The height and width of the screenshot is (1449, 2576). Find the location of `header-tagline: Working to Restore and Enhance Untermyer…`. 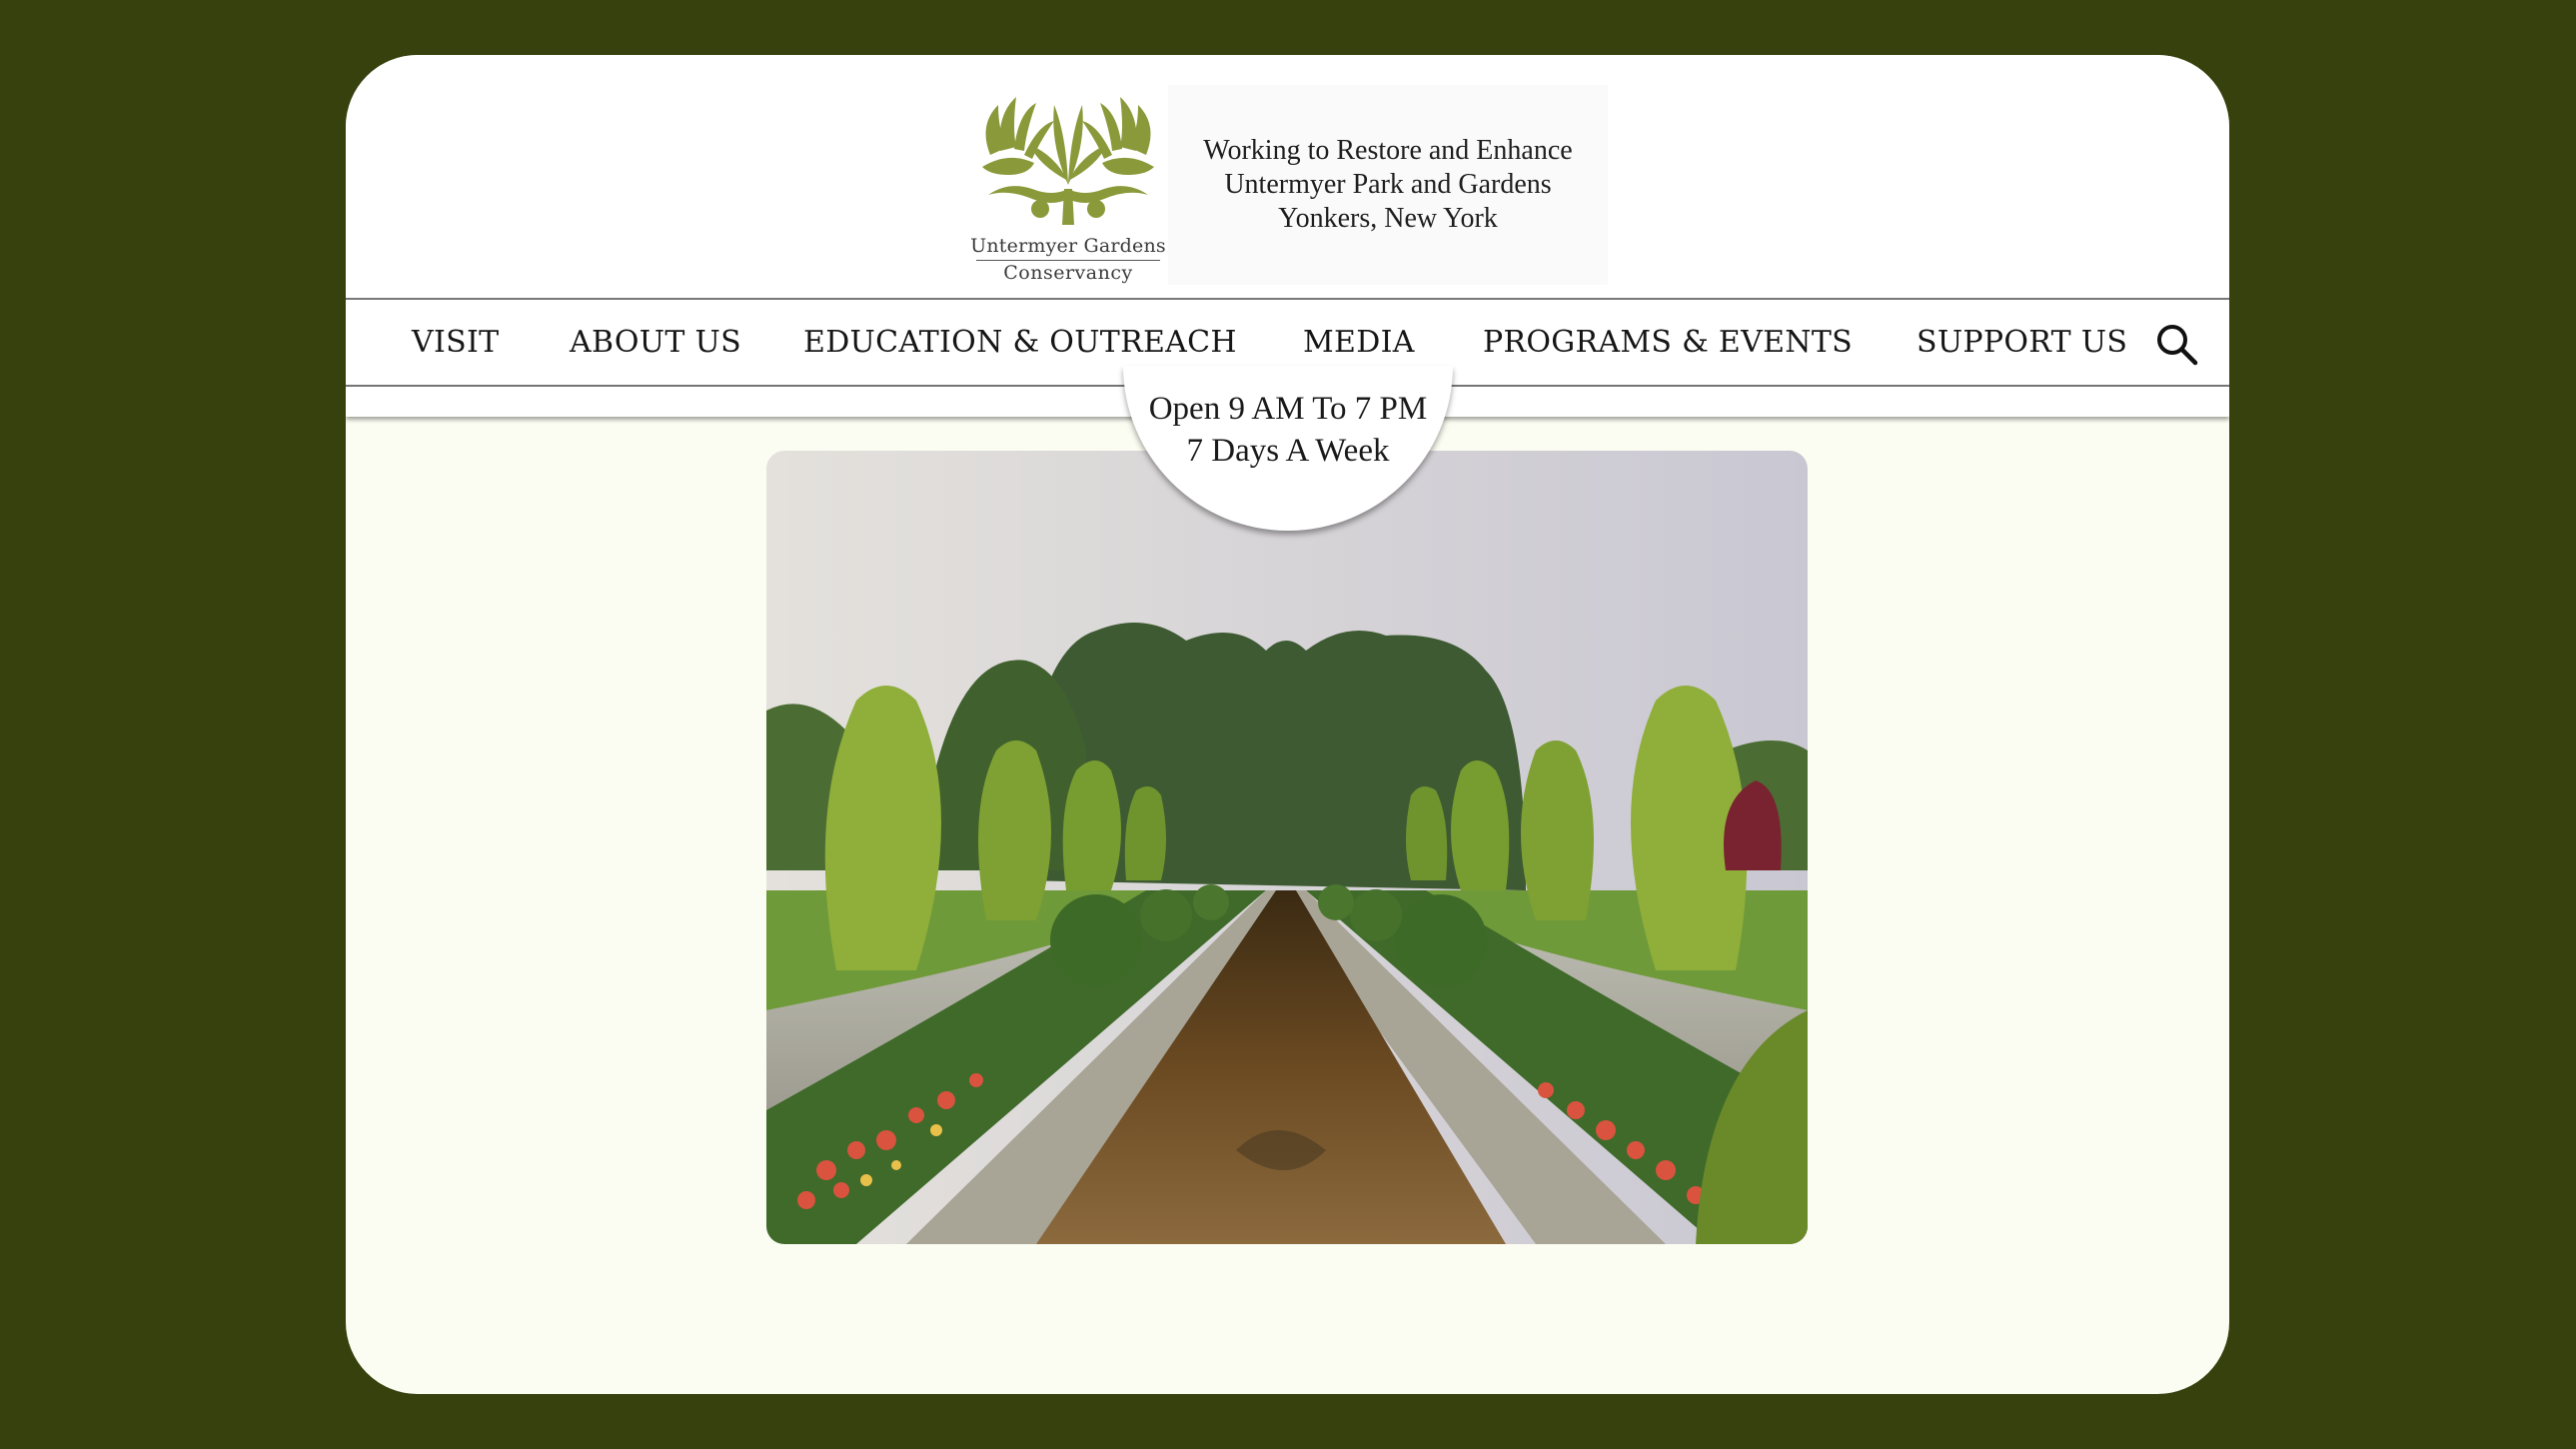

header-tagline: Working to Restore and Enhance Untermyer… is located at coordinates (1388, 185).